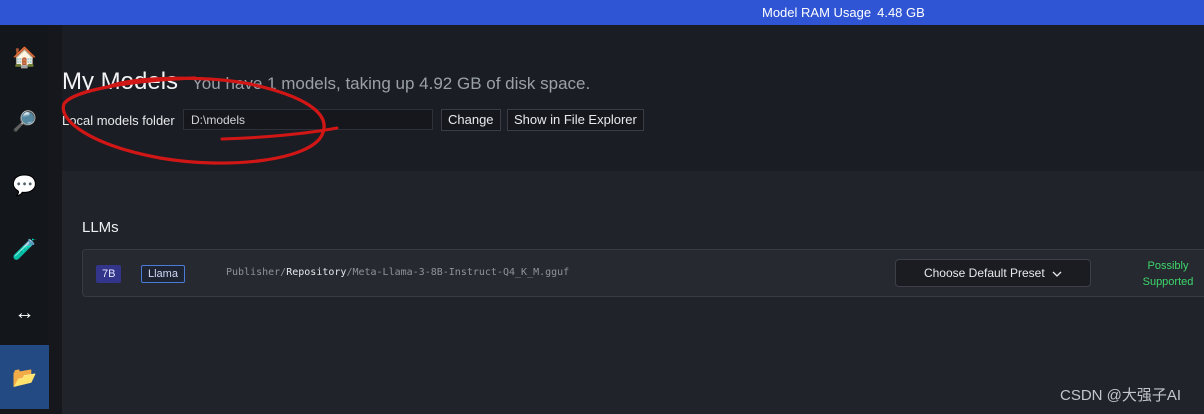 This screenshot has height=414, width=1204. What do you see at coordinates (1121, 395) in the screenshot?
I see `watermark: CSDN @大强子AI` at bounding box center [1121, 395].